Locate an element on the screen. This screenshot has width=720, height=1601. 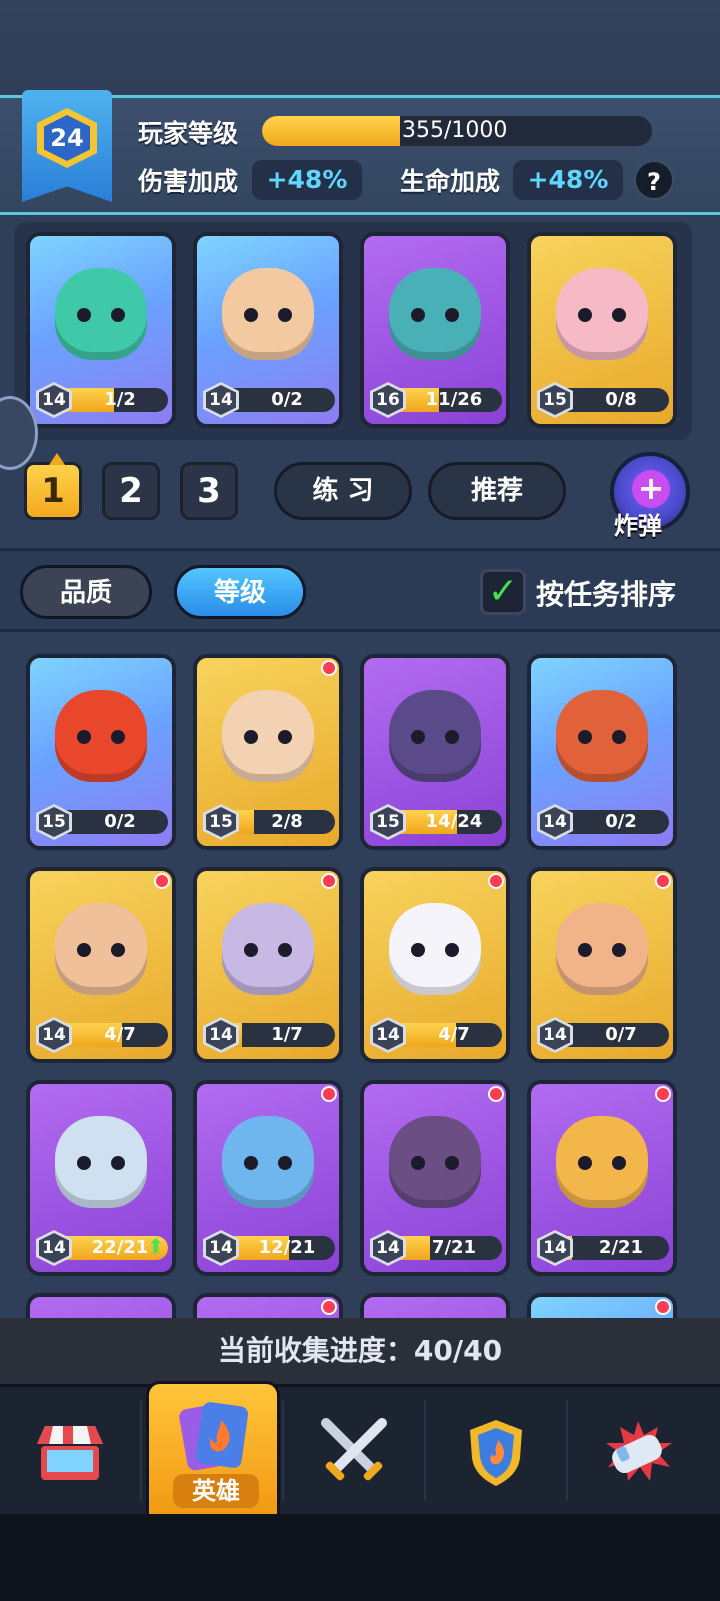
team-tab-2: 2 is located at coordinates (131, 491).